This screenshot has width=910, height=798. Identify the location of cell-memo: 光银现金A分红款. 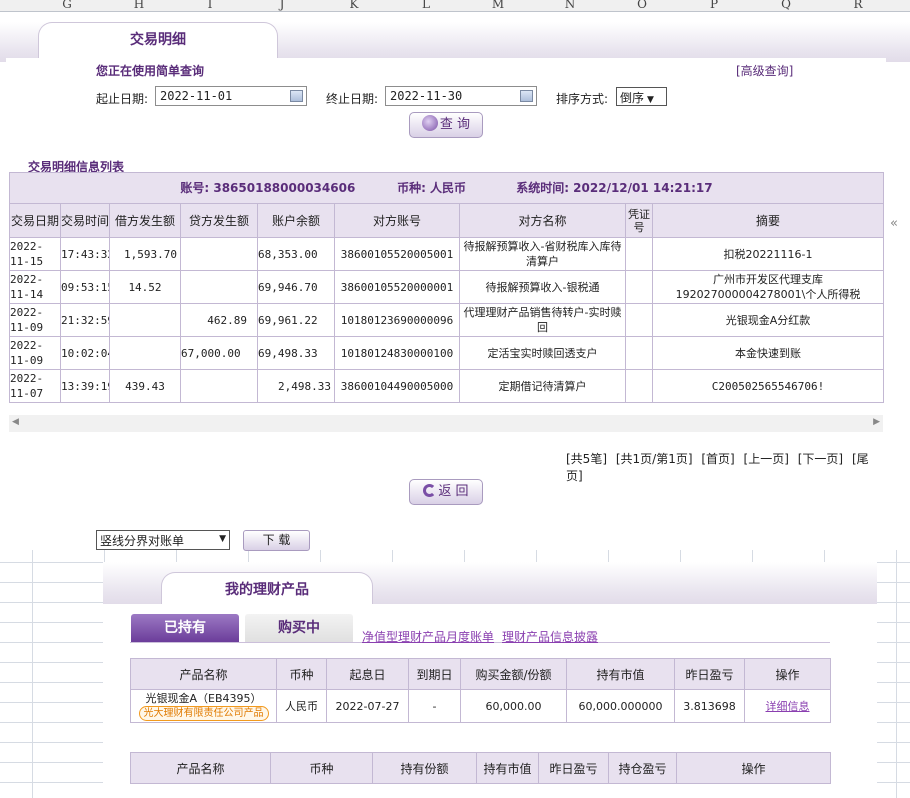
(768, 320).